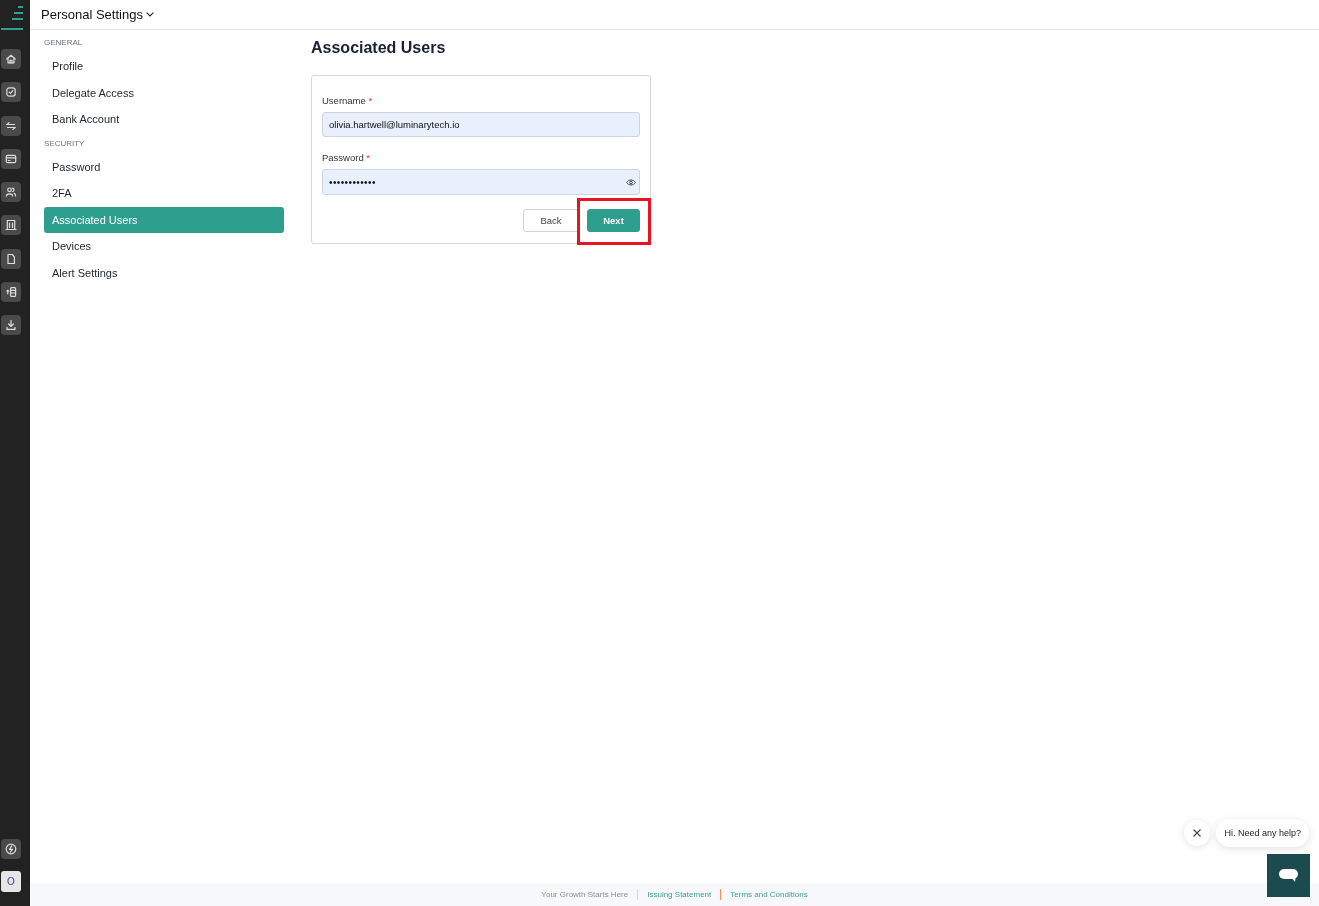 The height and width of the screenshot is (906, 1319). What do you see at coordinates (347, 158) in the screenshot?
I see `field-label: Password *` at bounding box center [347, 158].